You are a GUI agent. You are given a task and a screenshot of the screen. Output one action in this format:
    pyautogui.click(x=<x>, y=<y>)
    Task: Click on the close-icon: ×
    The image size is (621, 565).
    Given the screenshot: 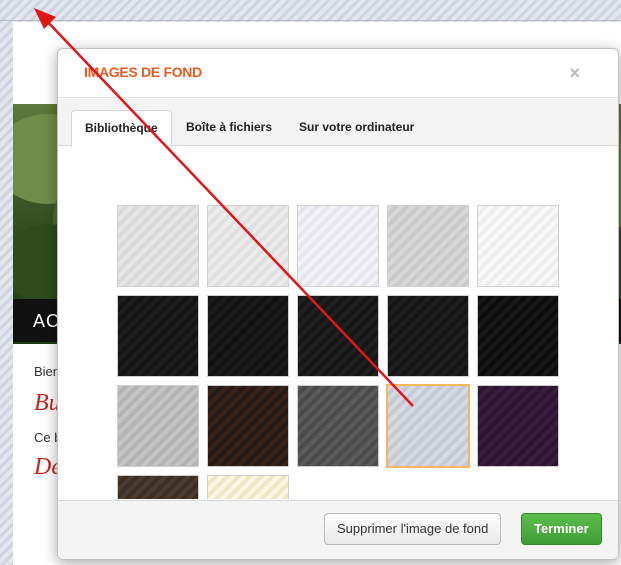 What is the action you would take?
    pyautogui.click(x=574, y=73)
    